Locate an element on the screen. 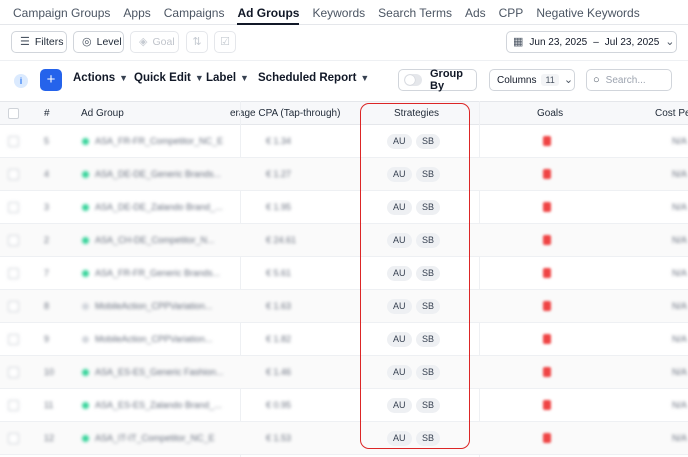  table-row: 2 ASA_CH-DE_Competitor_N... € 24.61 AU SB N/A is located at coordinates (344, 240).